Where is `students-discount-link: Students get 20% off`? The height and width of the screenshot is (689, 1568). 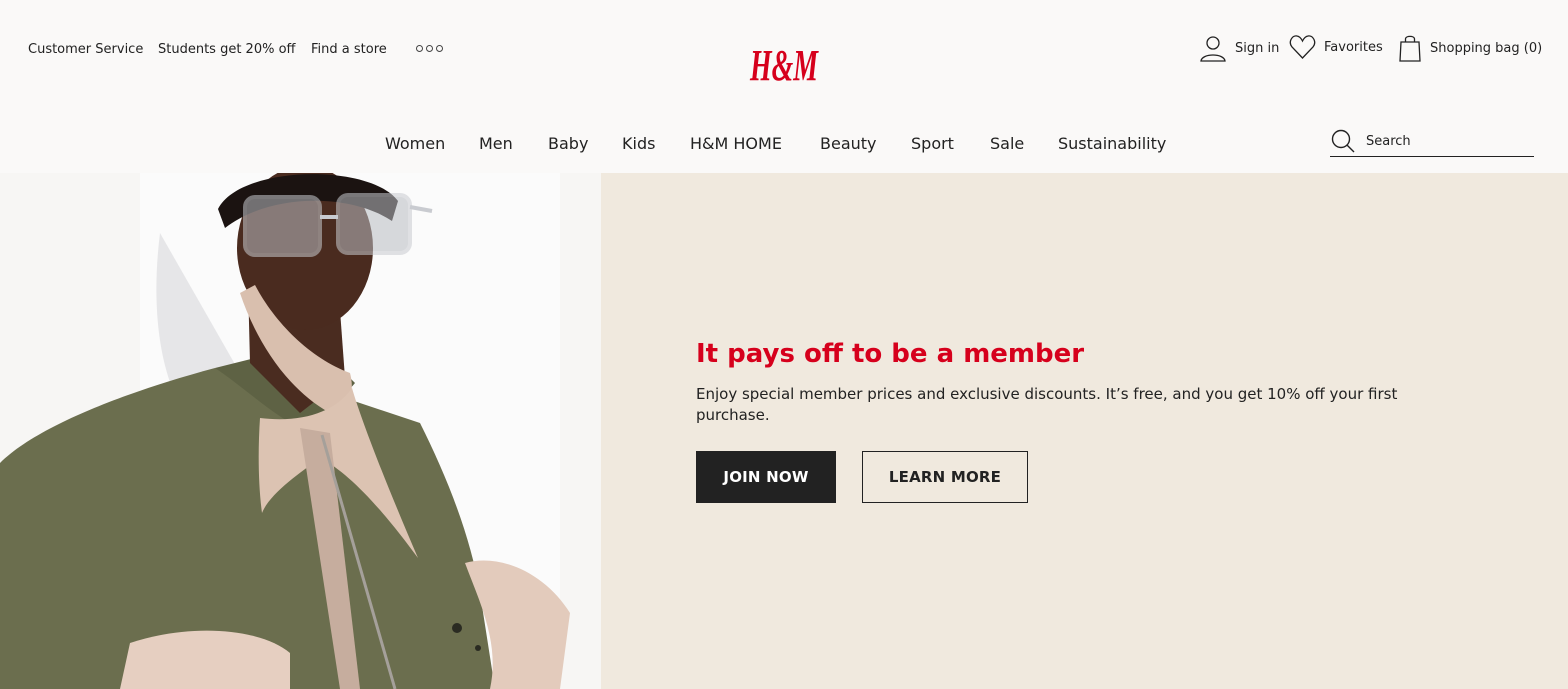
students-discount-link: Students get 20% off is located at coordinates (227, 49).